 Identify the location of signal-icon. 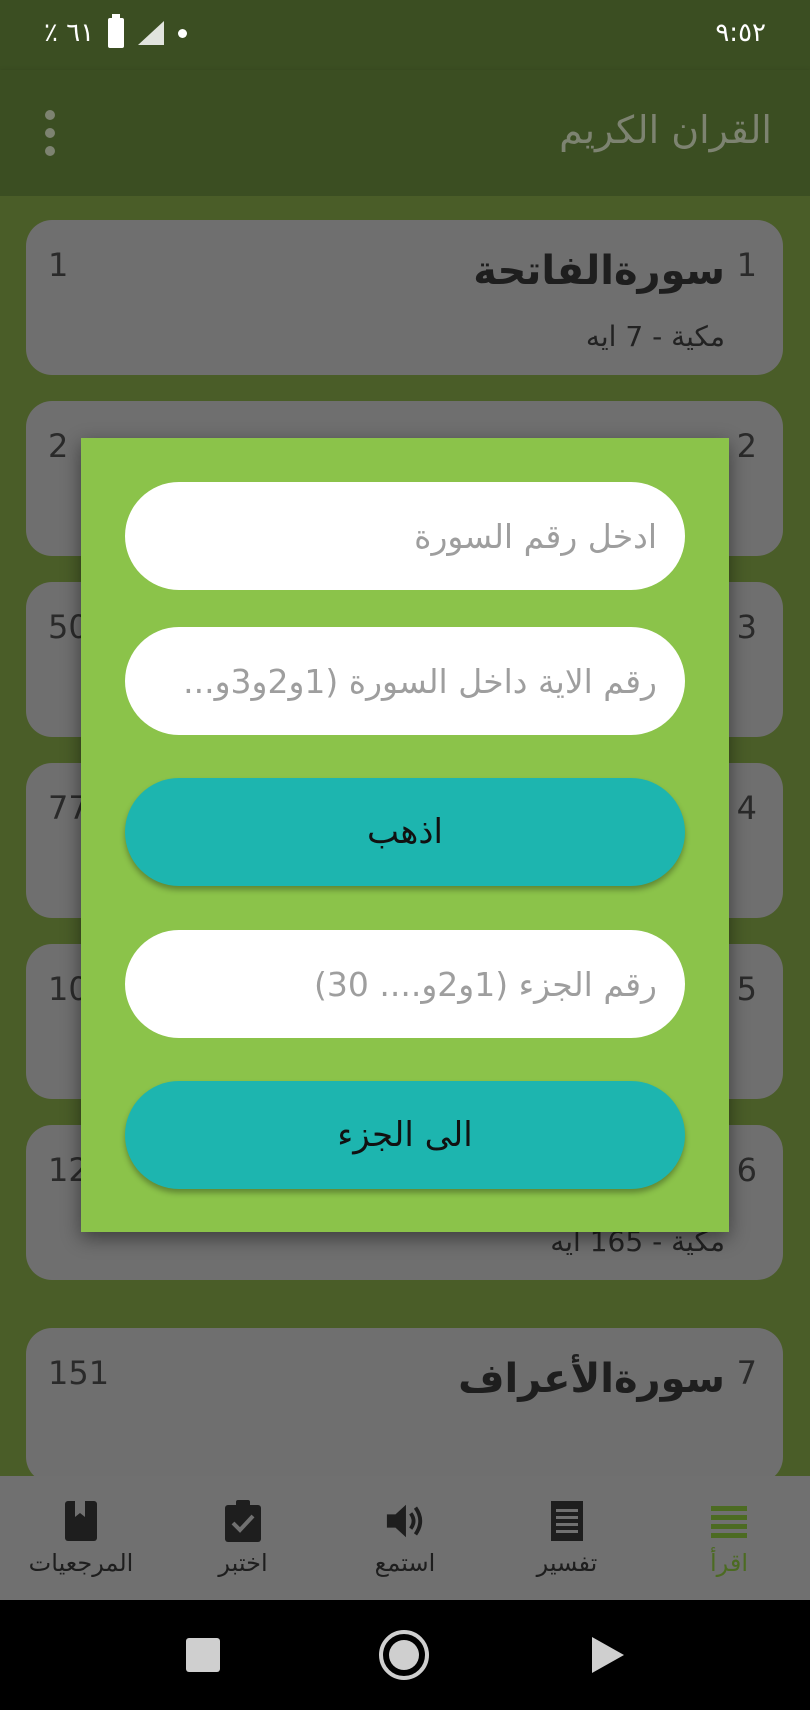
(151, 33).